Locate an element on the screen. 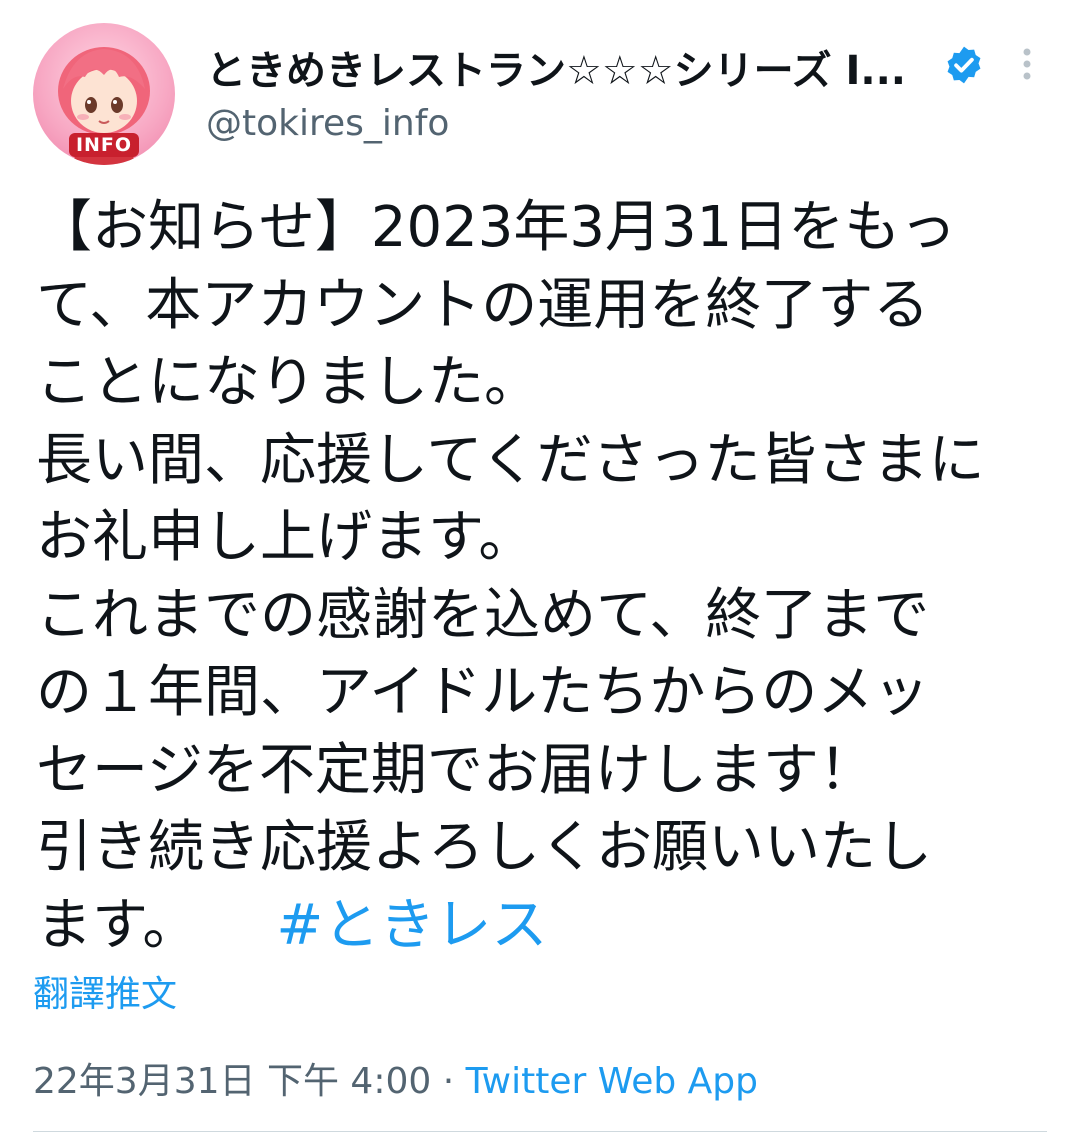 This screenshot has width=1080, height=1137. tweet-text-line: これまでの感謝を込めて、終了まで is located at coordinates (483, 615).